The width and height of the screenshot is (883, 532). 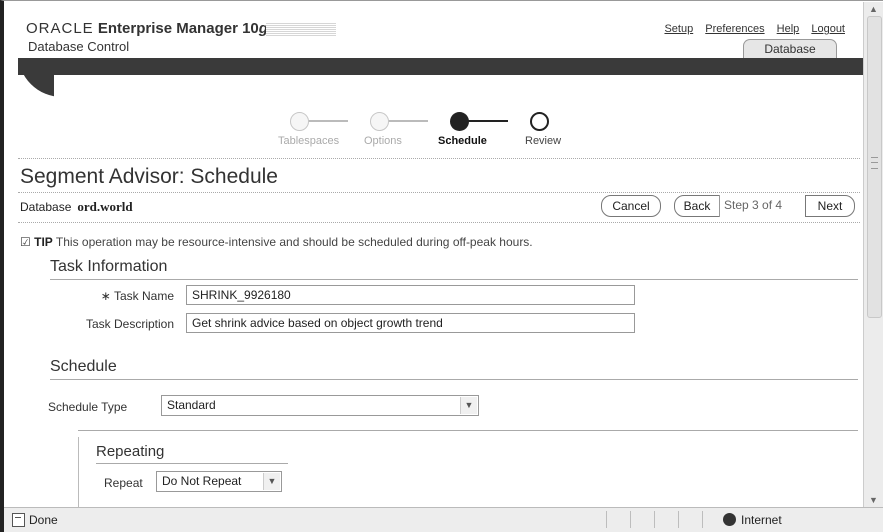 I want to click on status-text: Done, so click(x=43, y=520).